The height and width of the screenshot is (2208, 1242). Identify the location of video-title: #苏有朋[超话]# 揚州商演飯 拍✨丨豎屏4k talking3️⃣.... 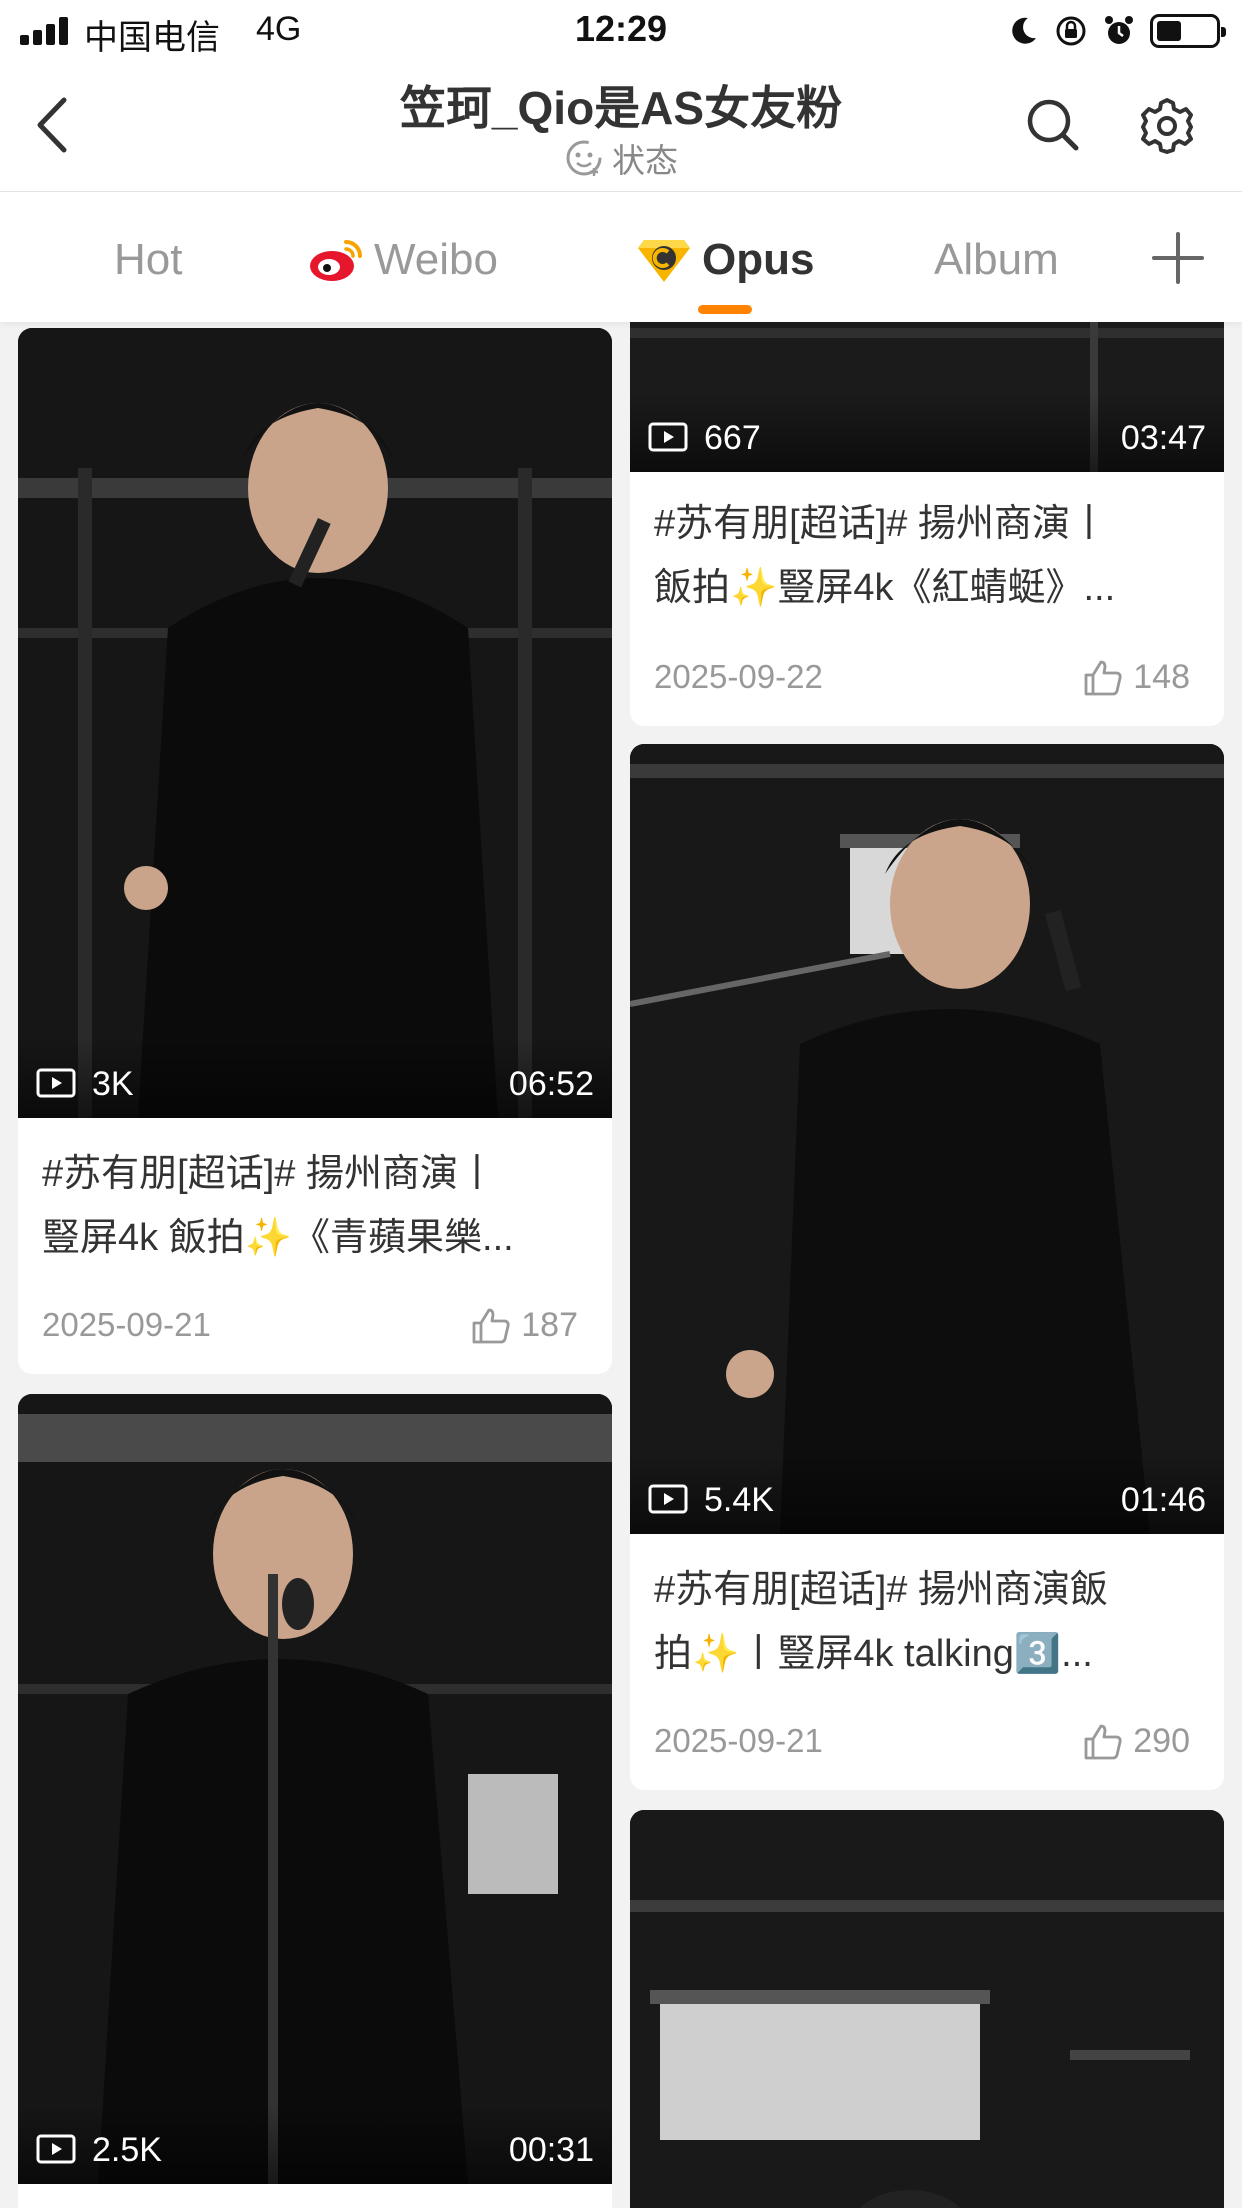
(927, 1622).